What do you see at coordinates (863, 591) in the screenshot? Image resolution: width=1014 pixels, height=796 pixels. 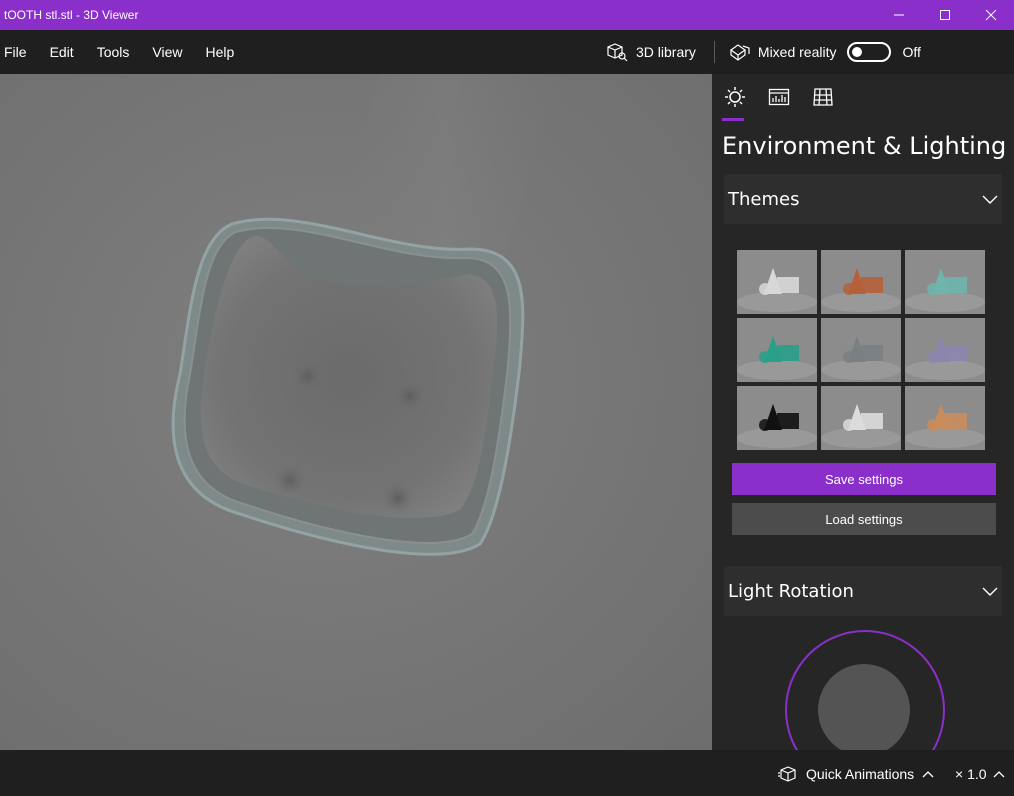 I see `light-rotation-section-header: Light Rotation` at bounding box center [863, 591].